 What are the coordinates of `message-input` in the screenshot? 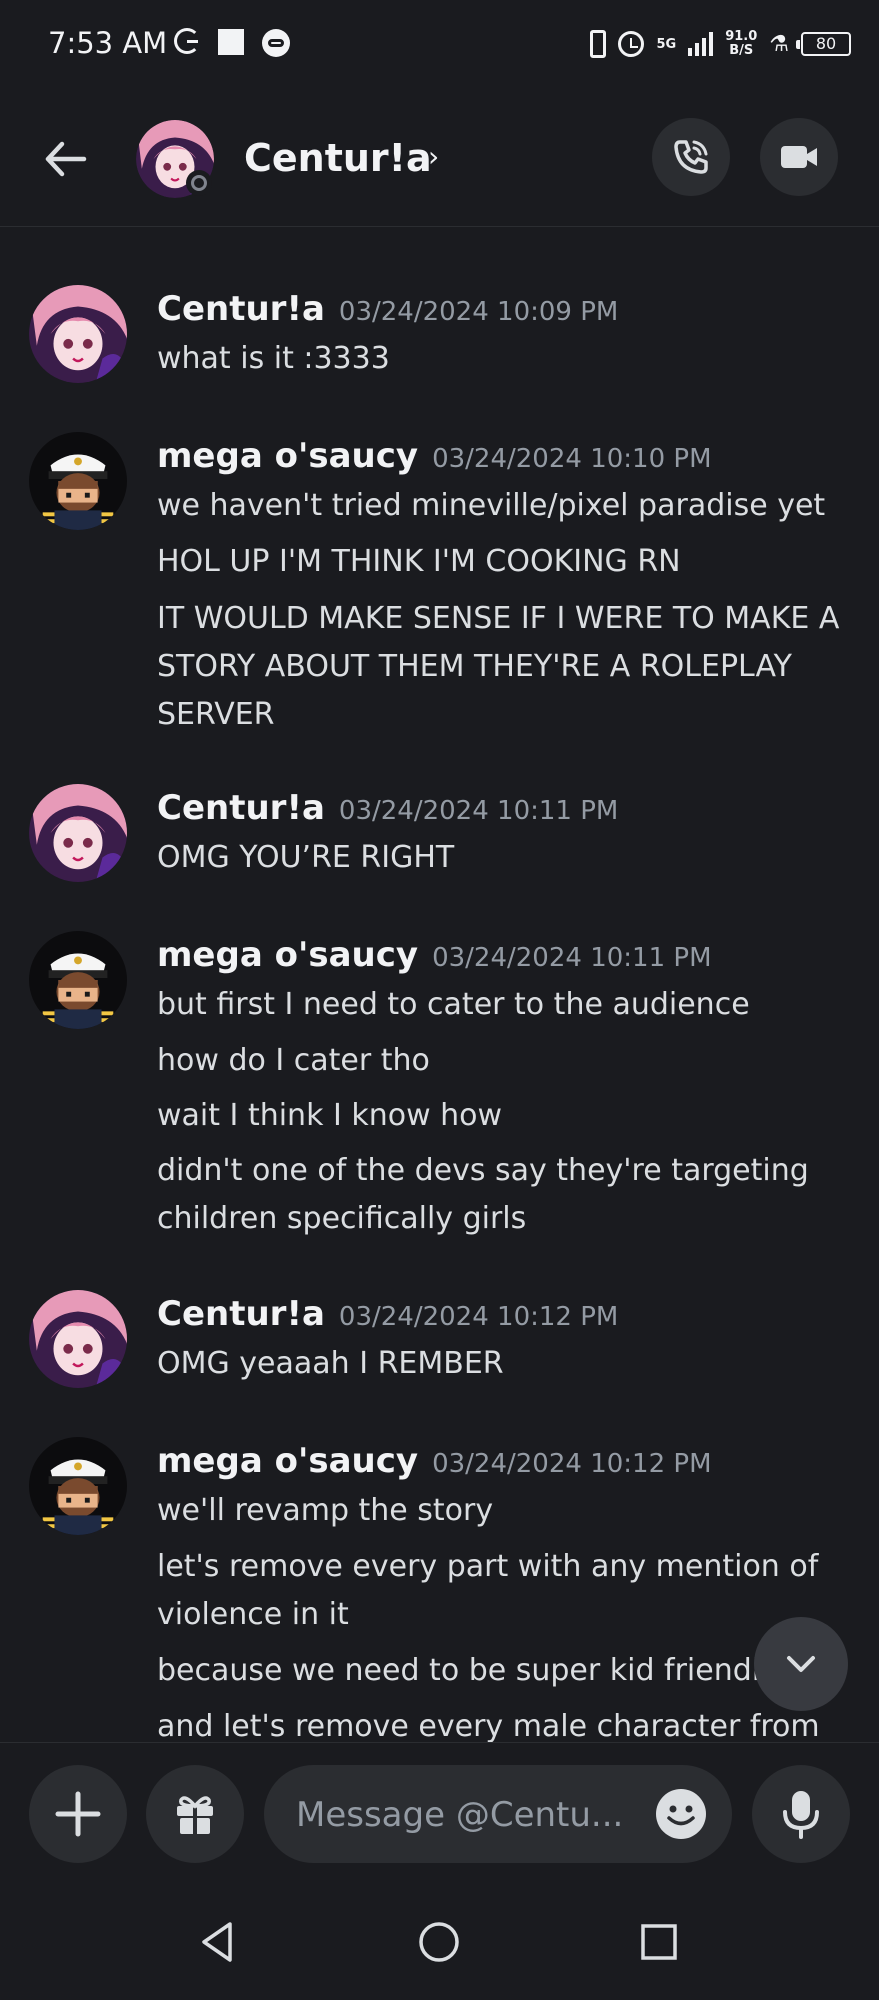 It's located at (461, 1815).